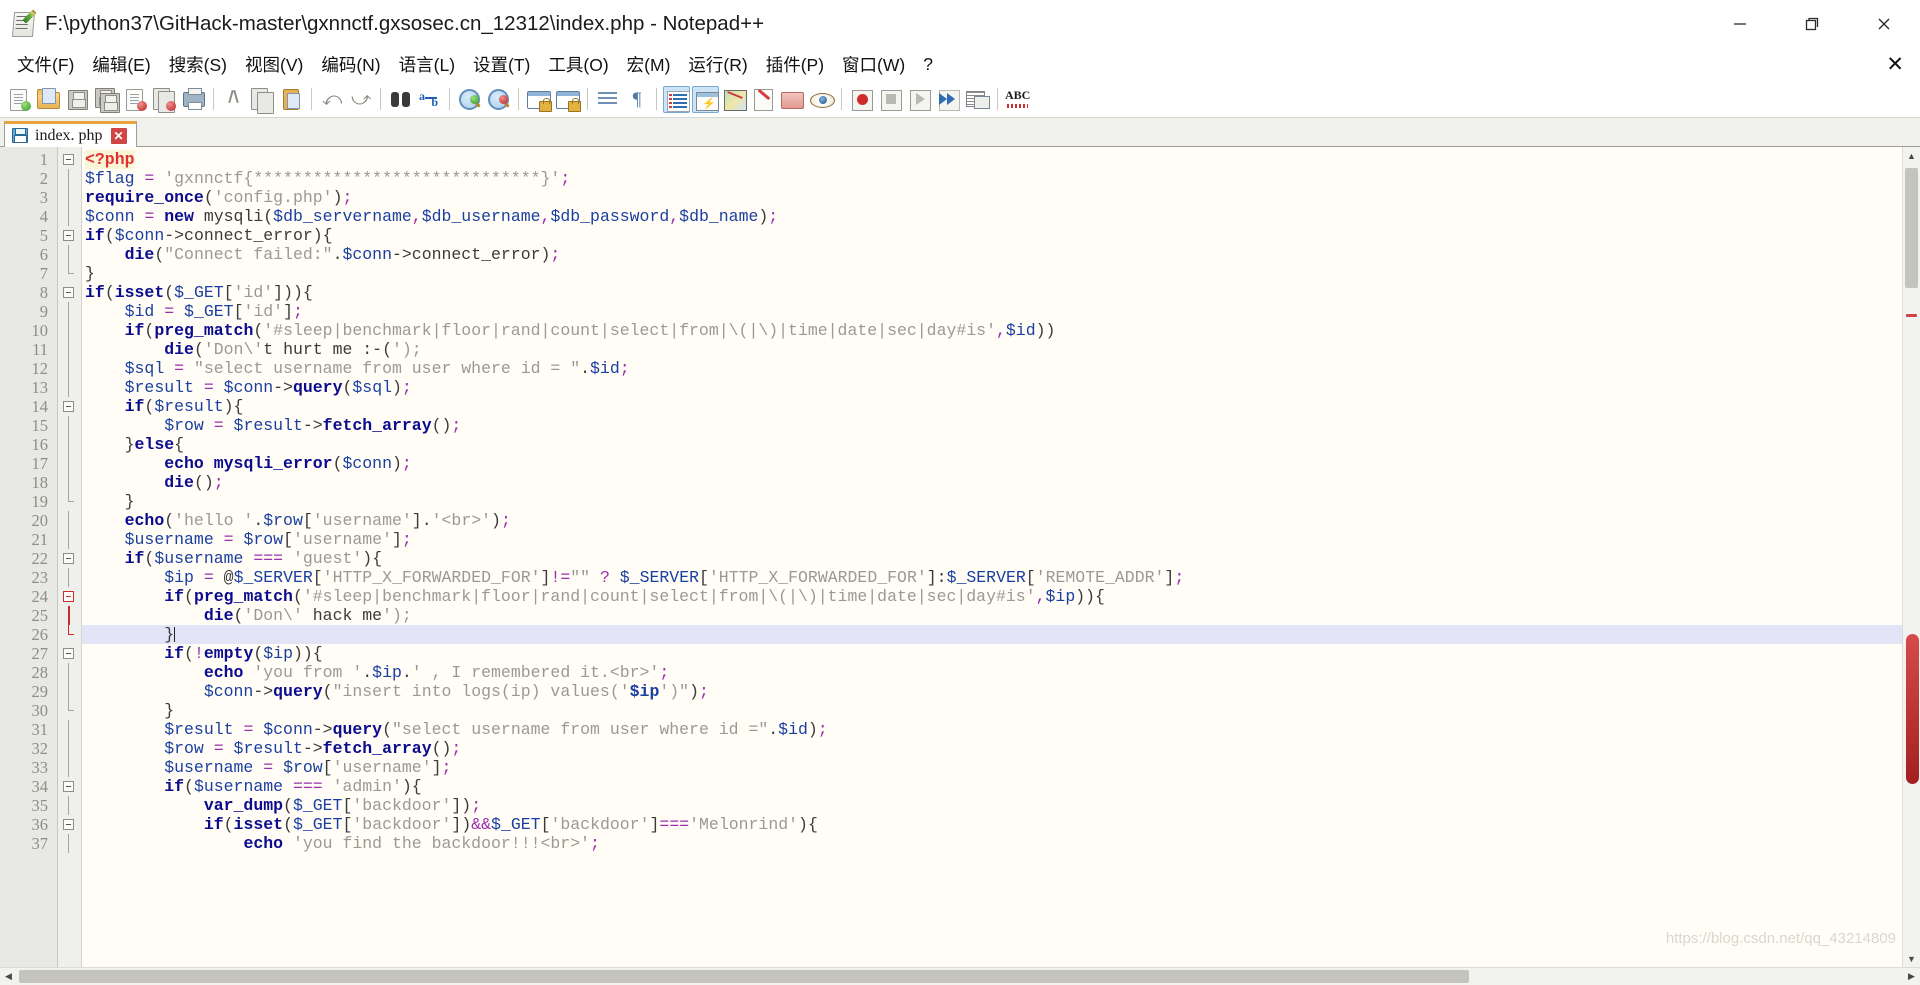 Image resolution: width=1920 pixels, height=985 pixels. Describe the element at coordinates (734, 99) in the screenshot. I see `document-map-icon` at that location.